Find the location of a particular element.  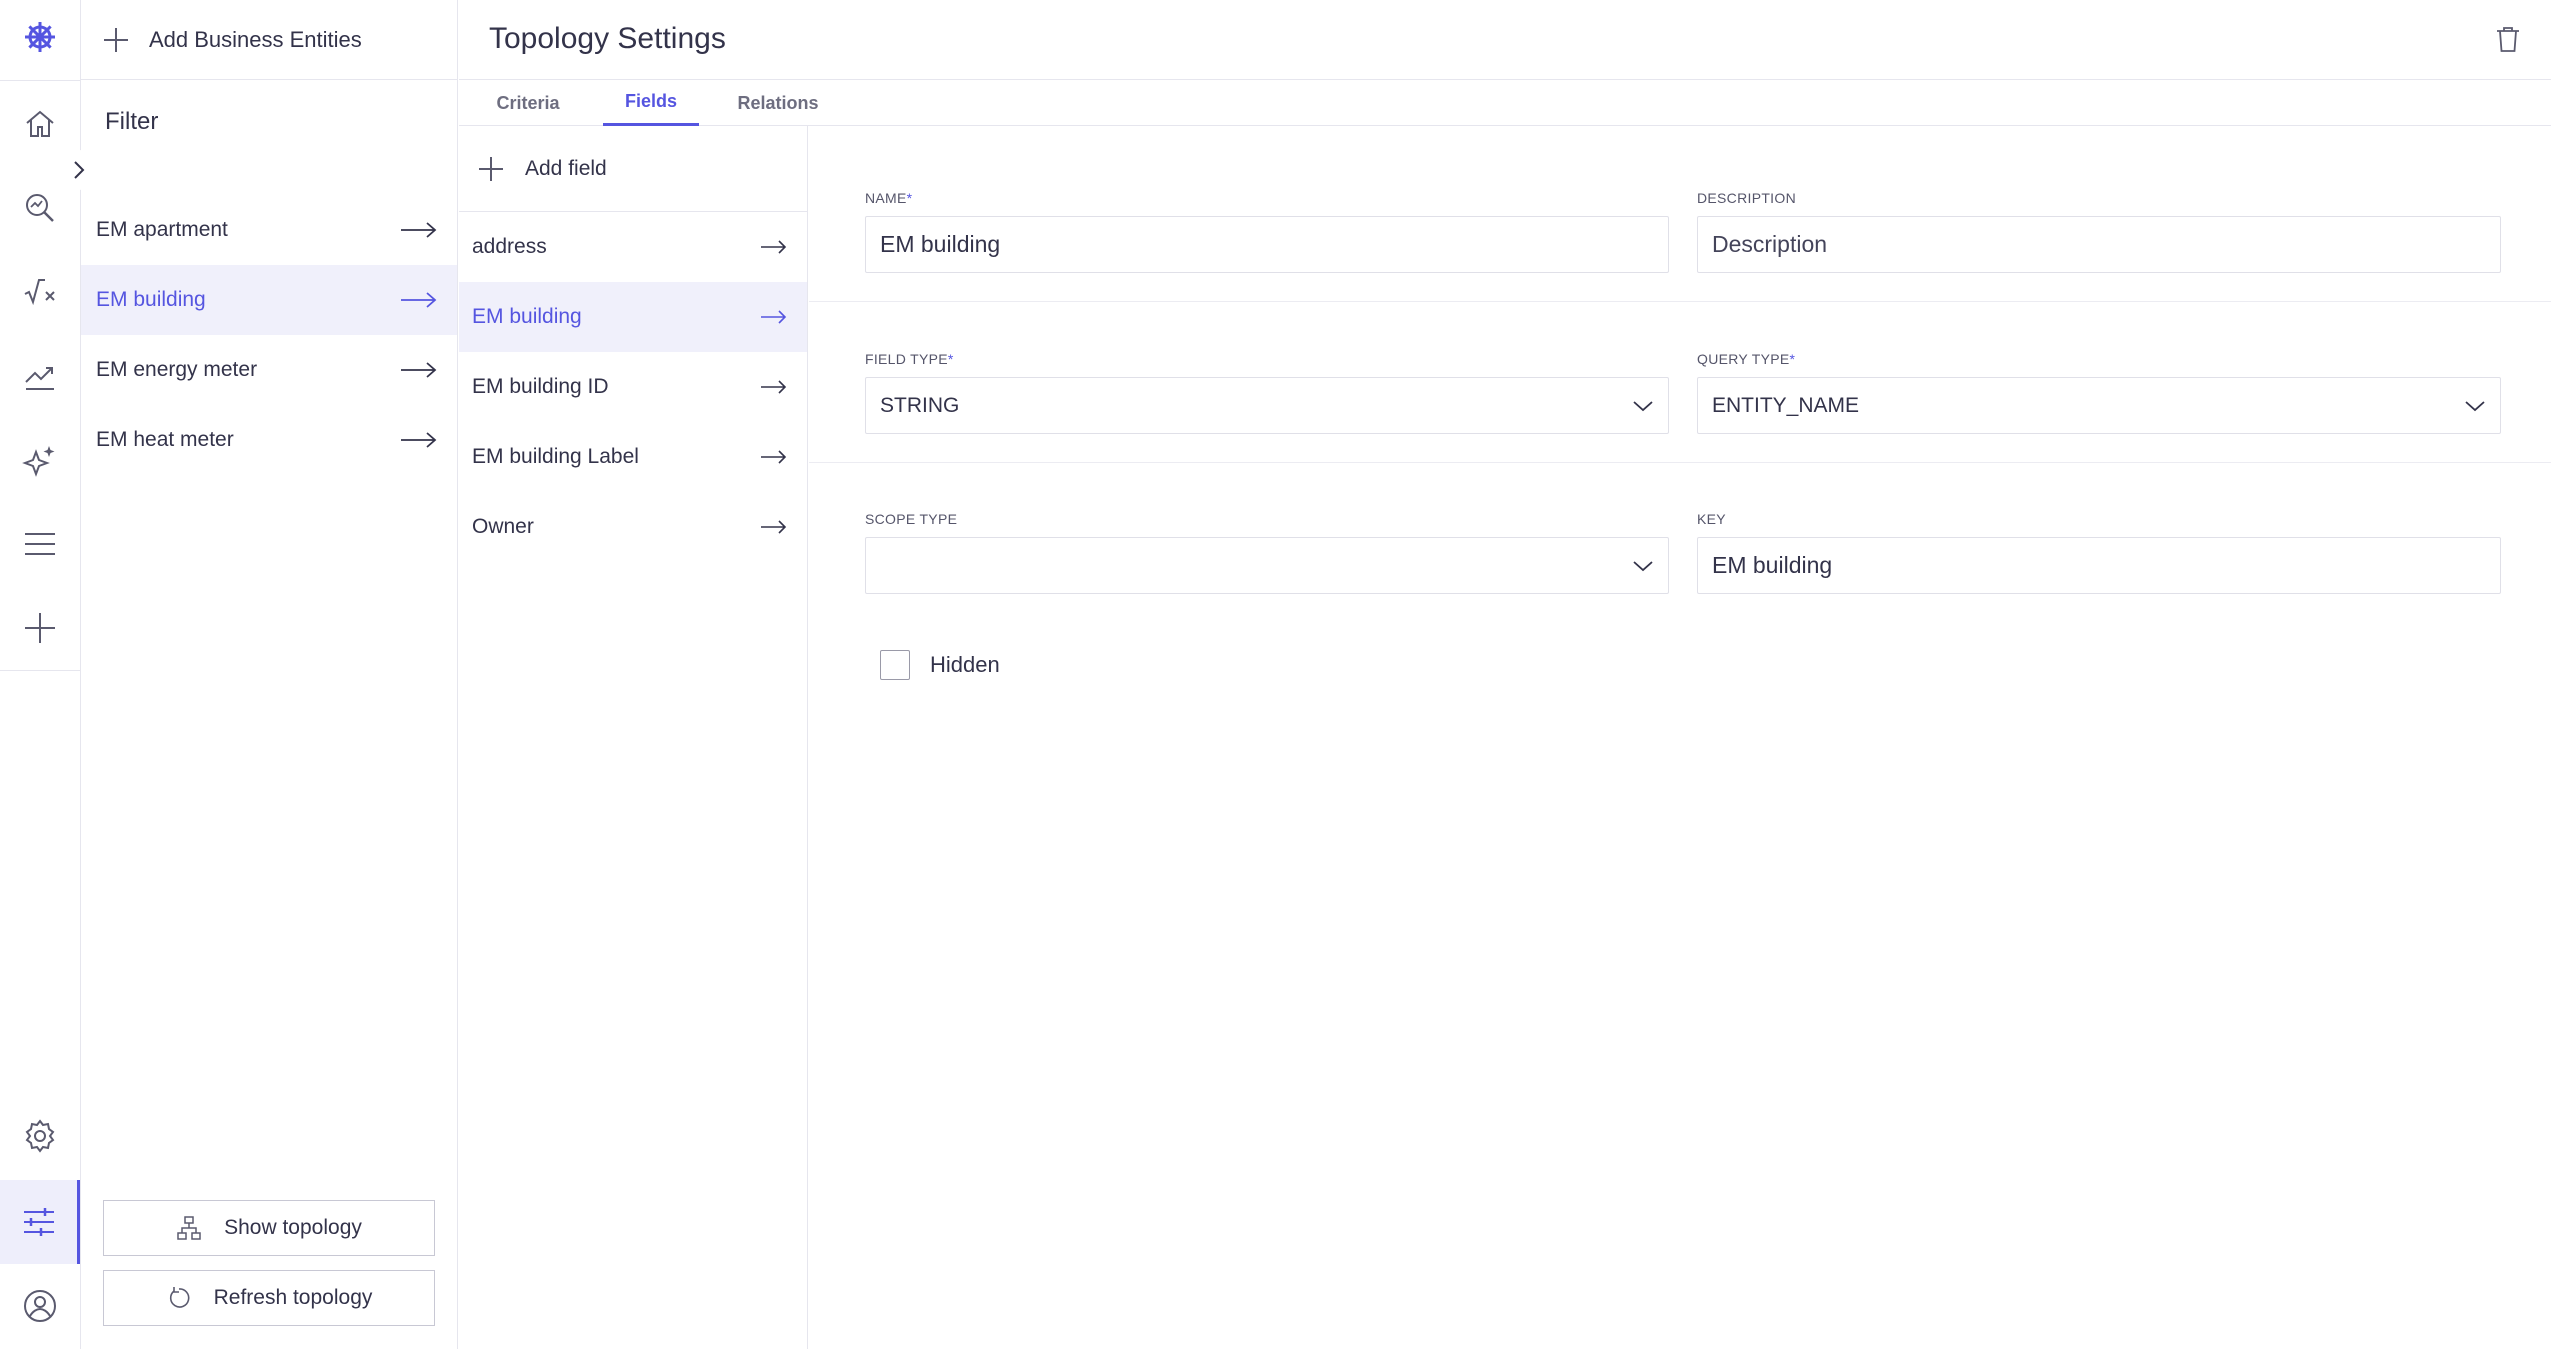

scope-type-group: SCOPE TYPE is located at coordinates (1267, 552).